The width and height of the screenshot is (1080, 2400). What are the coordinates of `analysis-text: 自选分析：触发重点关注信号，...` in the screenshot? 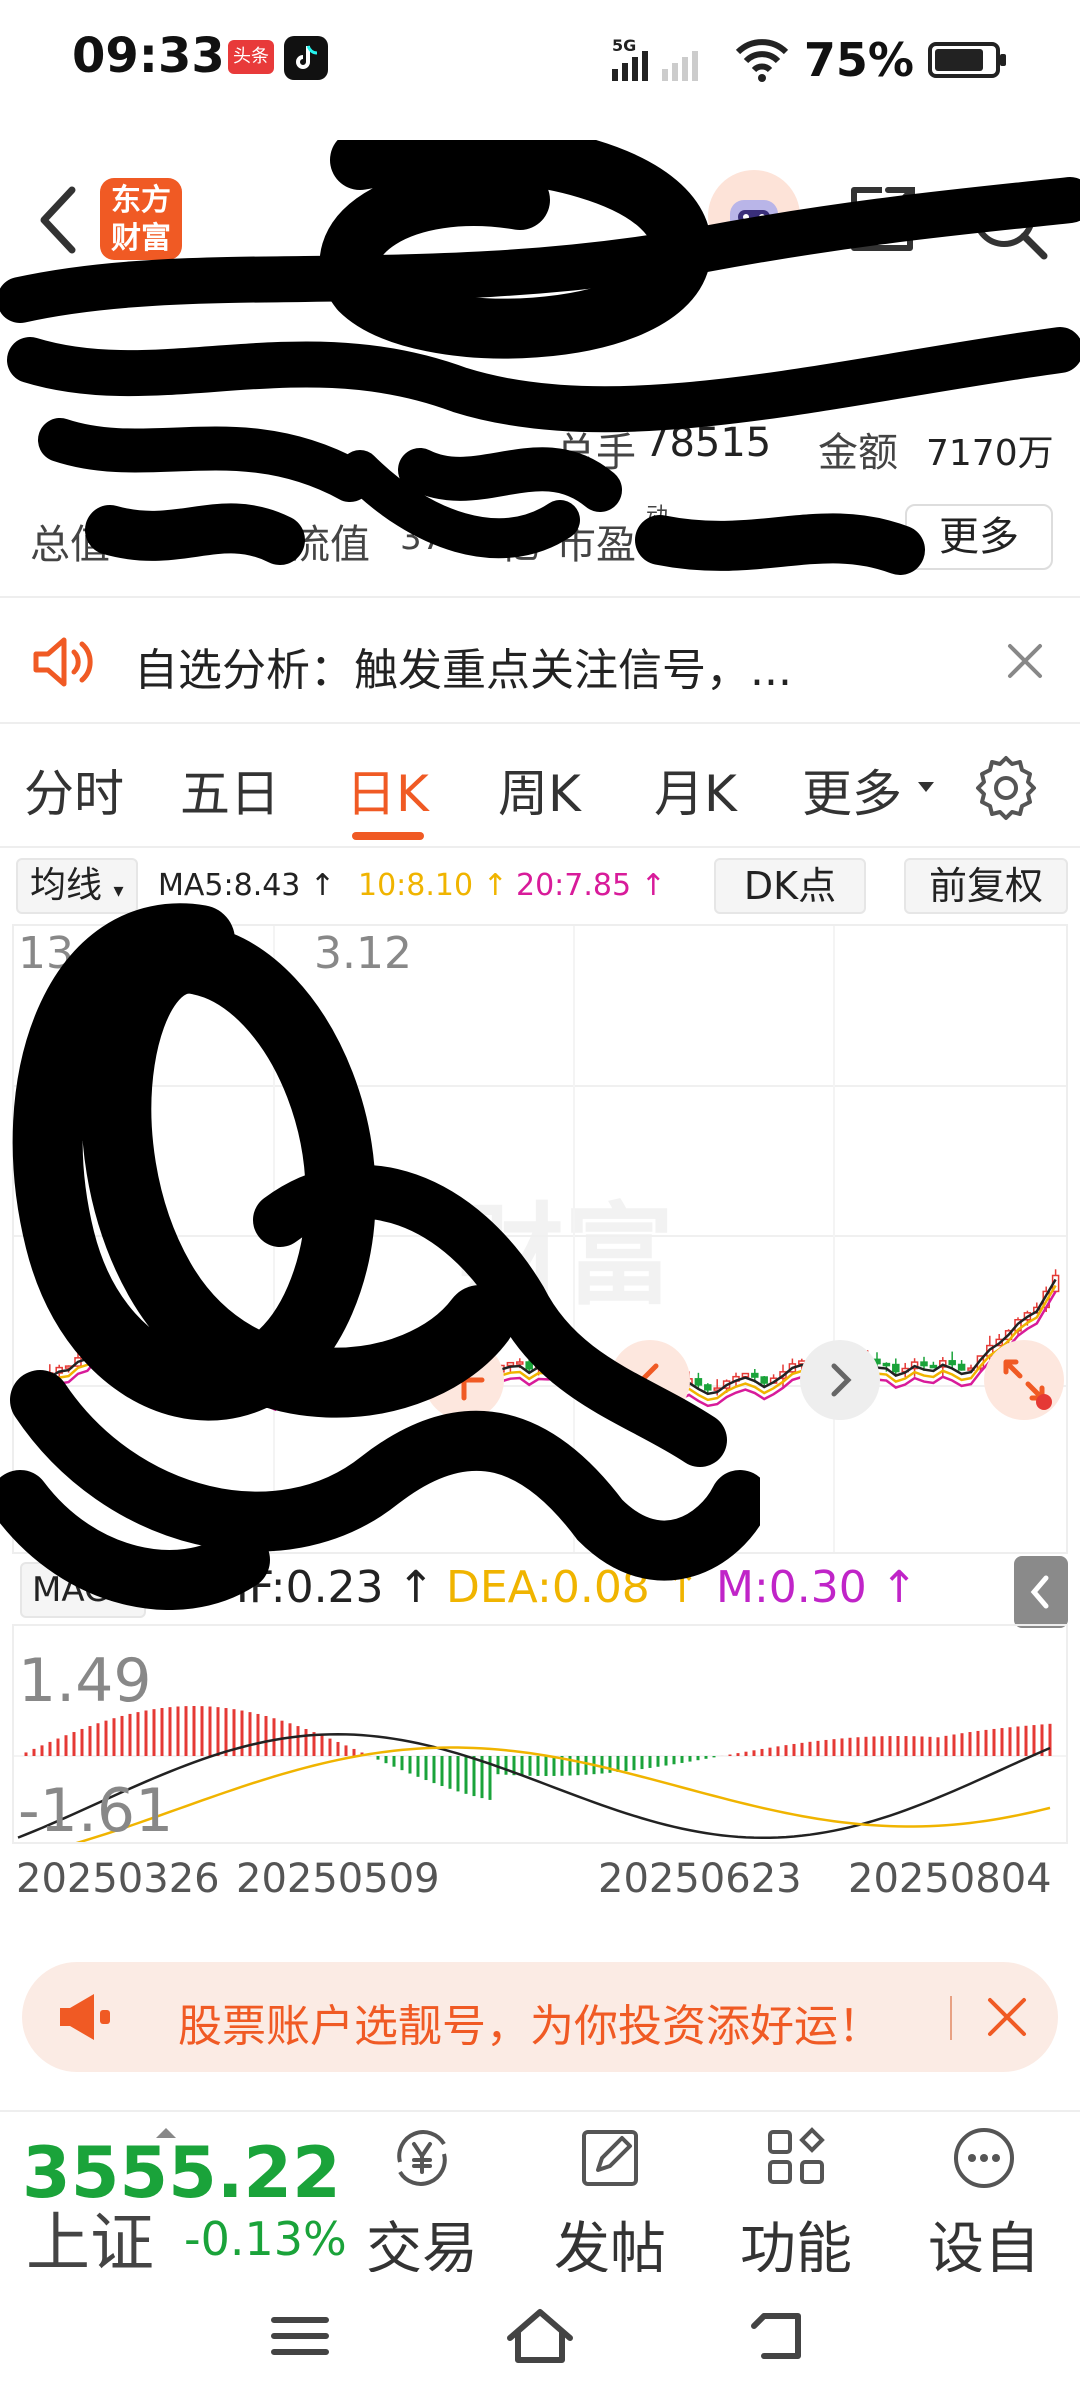 It's located at (463, 670).